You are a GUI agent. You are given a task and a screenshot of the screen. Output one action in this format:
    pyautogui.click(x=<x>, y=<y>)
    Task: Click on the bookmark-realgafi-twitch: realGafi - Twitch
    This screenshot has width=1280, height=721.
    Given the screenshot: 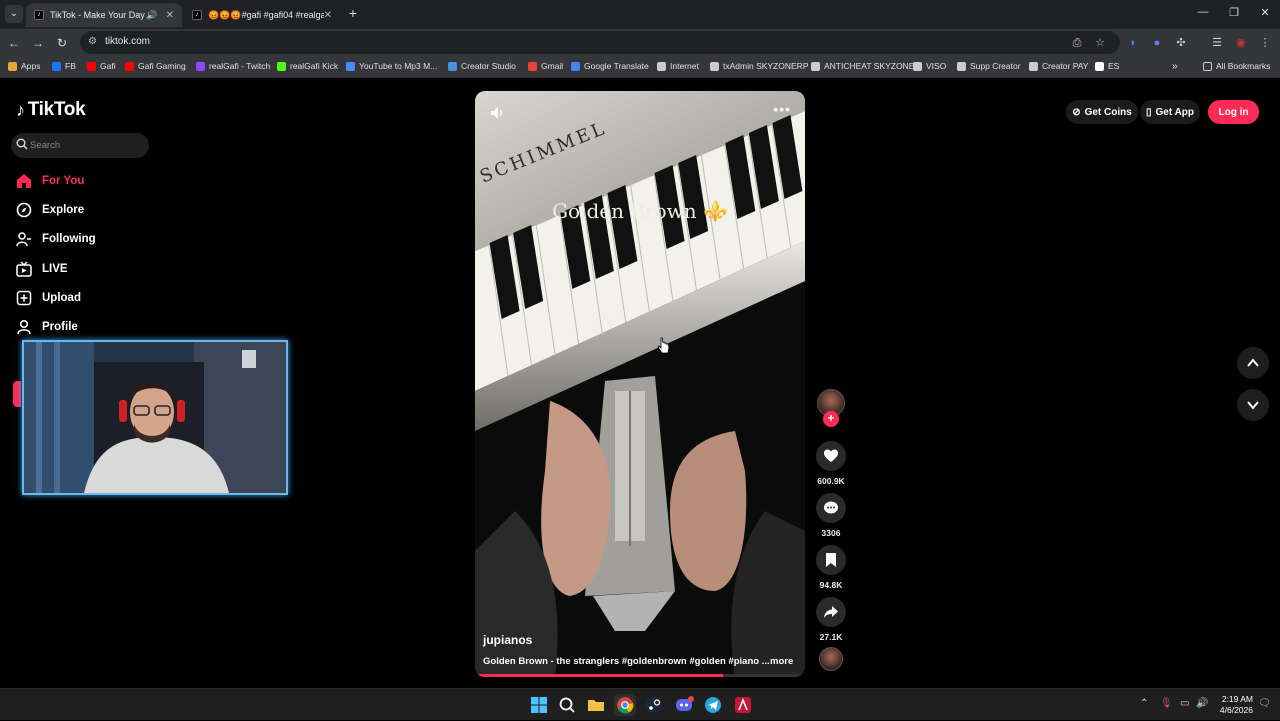 What is the action you would take?
    pyautogui.click(x=233, y=66)
    